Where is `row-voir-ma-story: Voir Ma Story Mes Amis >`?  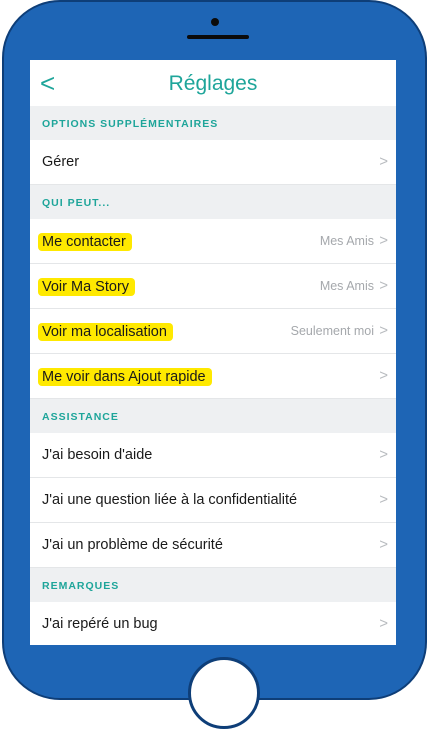 row-voir-ma-story: Voir Ma Story Mes Amis > is located at coordinates (213, 286).